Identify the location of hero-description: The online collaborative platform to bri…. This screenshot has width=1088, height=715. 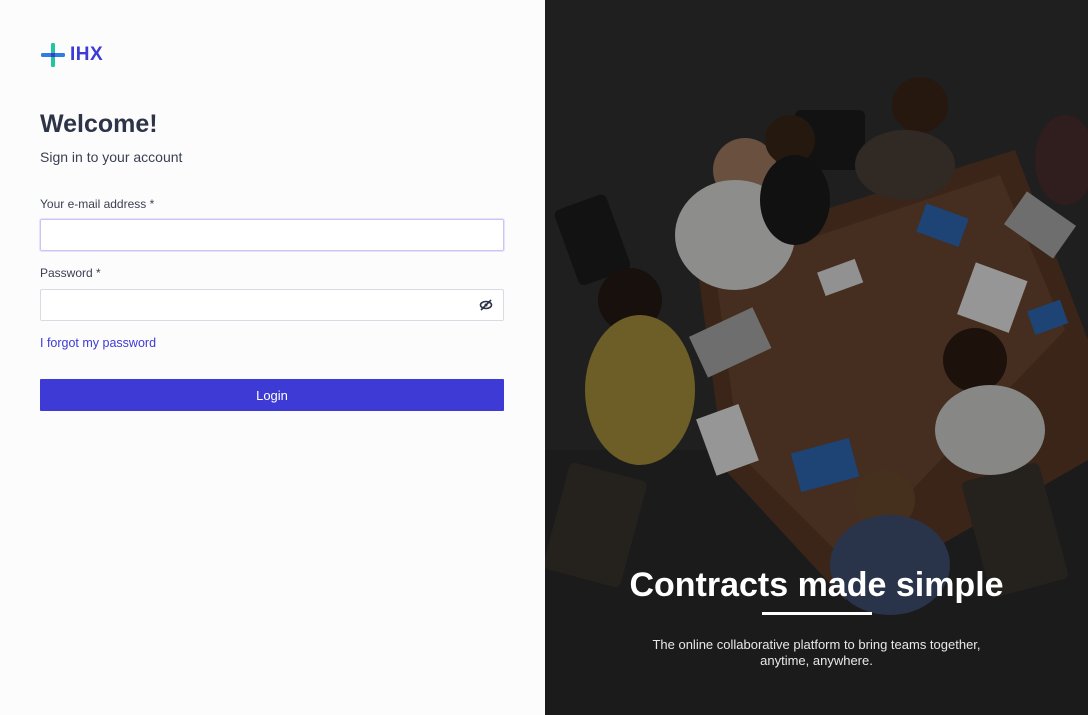
(816, 652).